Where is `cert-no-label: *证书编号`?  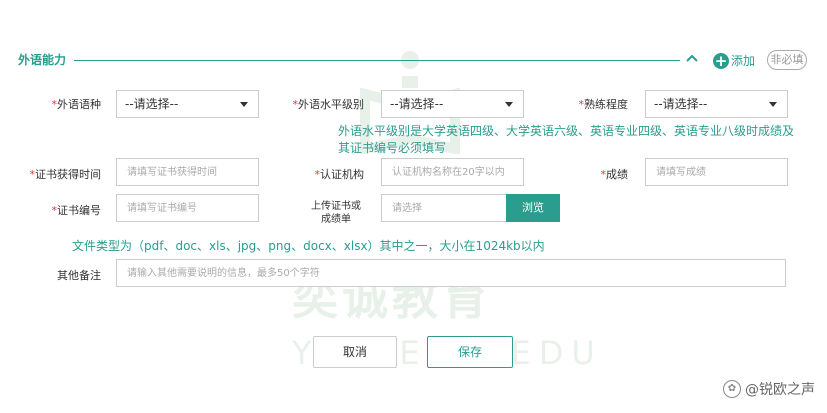 cert-no-label: *证书编号 is located at coordinates (76, 210).